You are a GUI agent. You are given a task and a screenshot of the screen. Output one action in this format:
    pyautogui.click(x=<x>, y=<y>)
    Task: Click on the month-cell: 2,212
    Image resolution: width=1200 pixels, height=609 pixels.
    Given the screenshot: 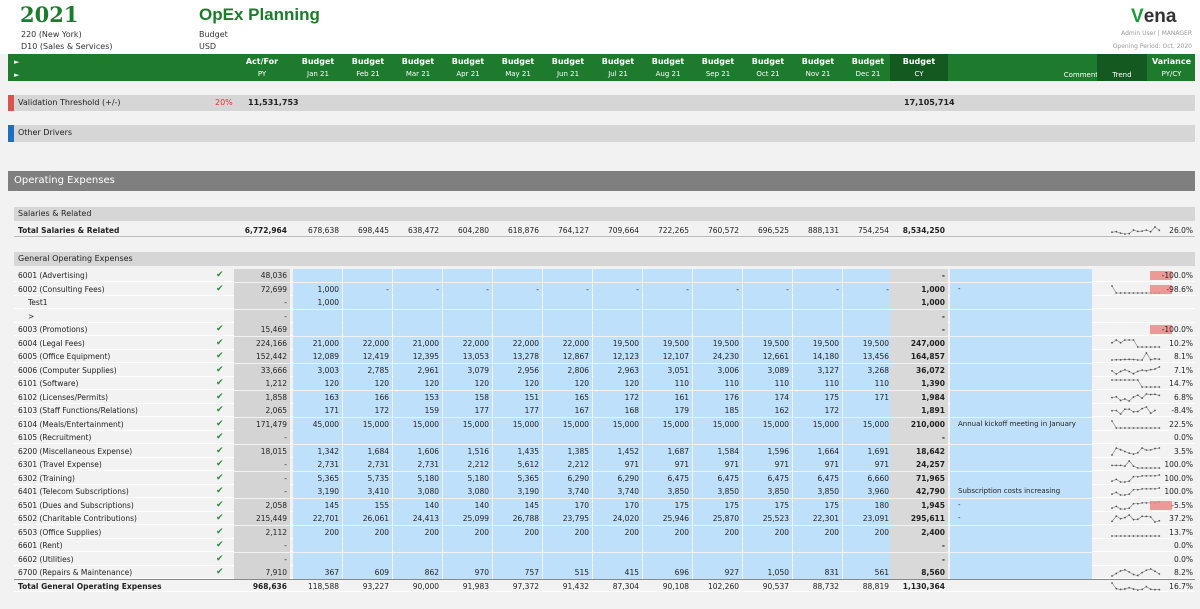 What is the action you would take?
    pyautogui.click(x=467, y=464)
    